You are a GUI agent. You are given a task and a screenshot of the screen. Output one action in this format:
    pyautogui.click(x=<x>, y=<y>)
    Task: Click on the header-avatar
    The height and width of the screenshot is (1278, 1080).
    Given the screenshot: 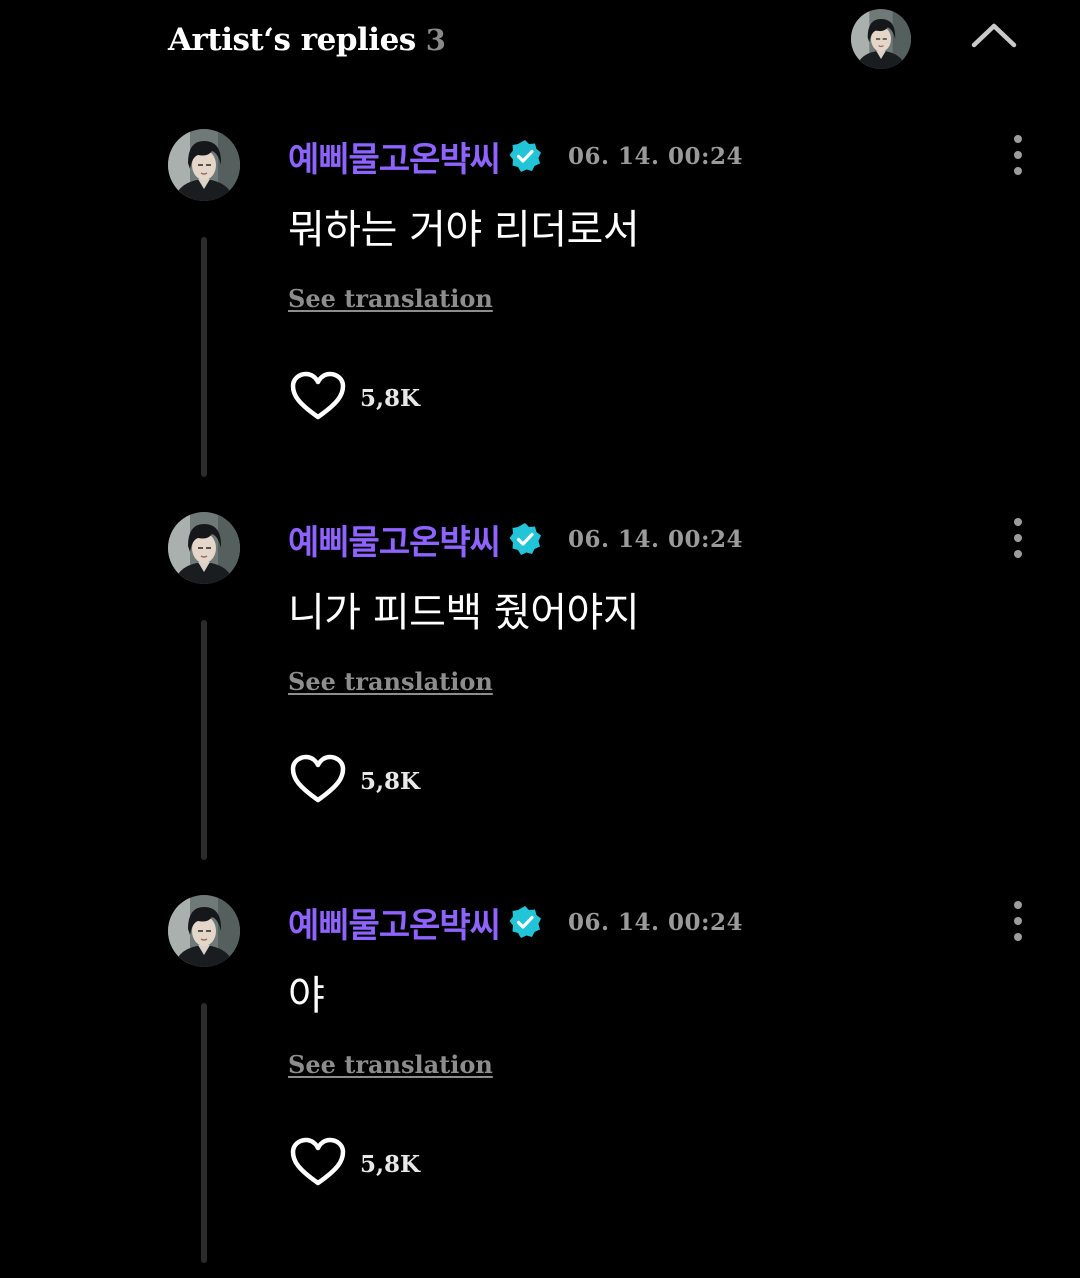 What is the action you would take?
    pyautogui.click(x=881, y=39)
    